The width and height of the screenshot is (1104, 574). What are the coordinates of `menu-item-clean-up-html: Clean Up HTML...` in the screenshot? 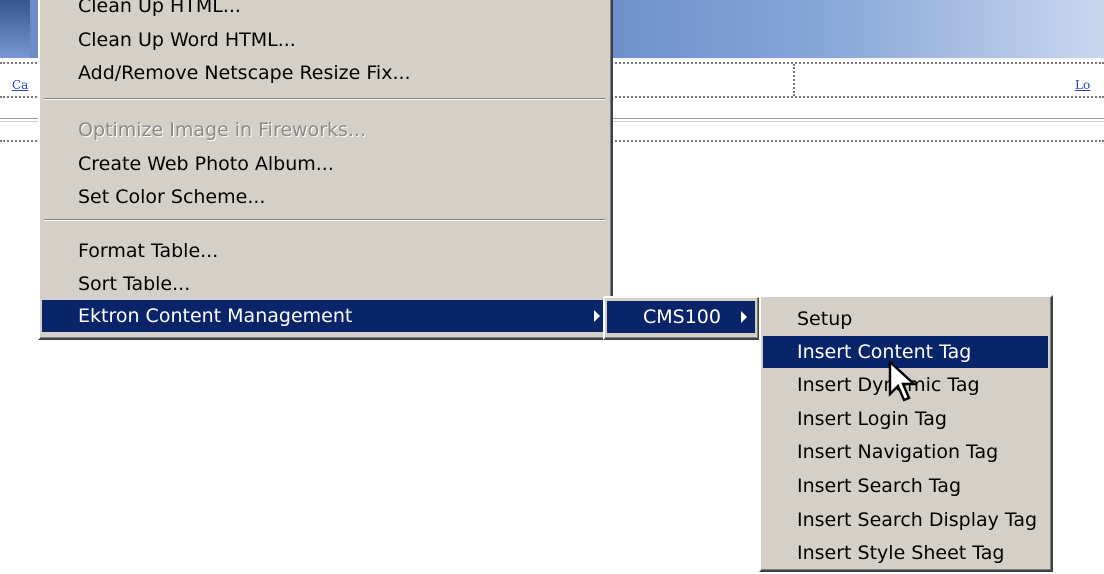 It's located at (325, 11).